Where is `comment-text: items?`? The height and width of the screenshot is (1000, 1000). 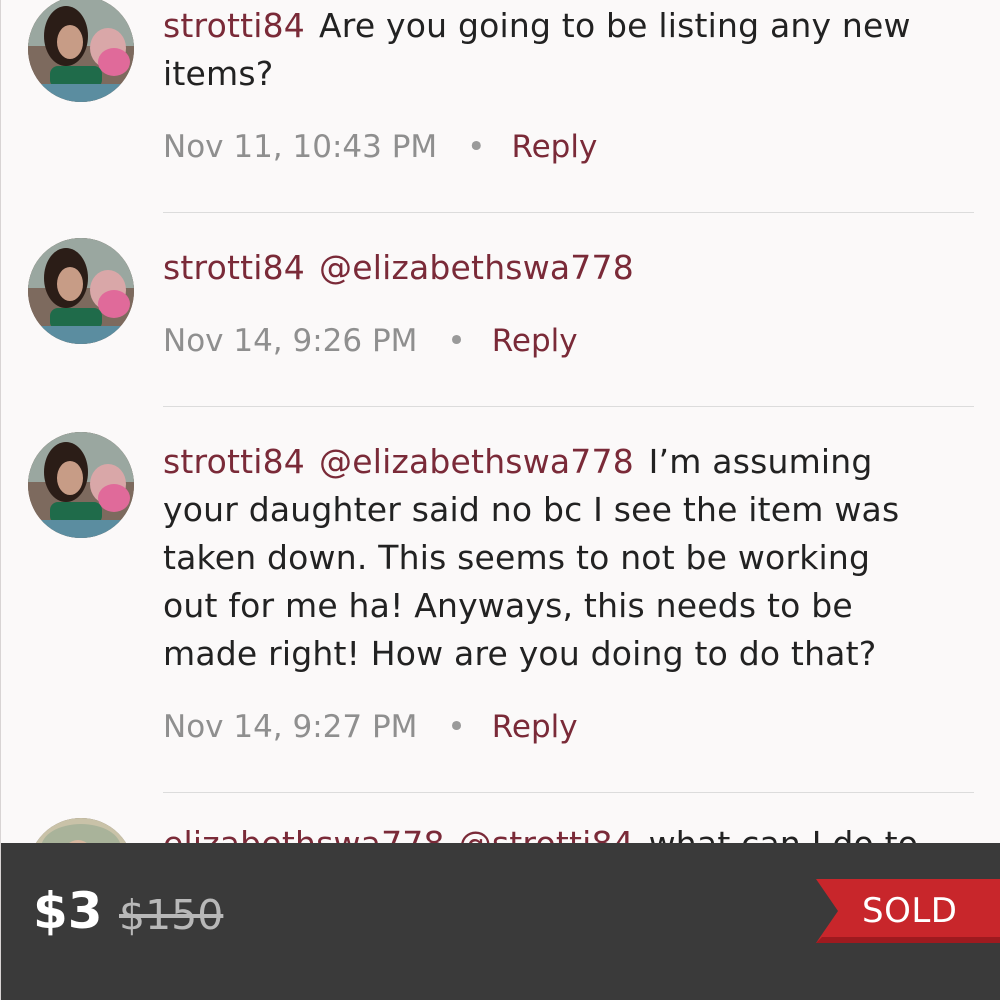
comment-text: items? is located at coordinates (218, 73).